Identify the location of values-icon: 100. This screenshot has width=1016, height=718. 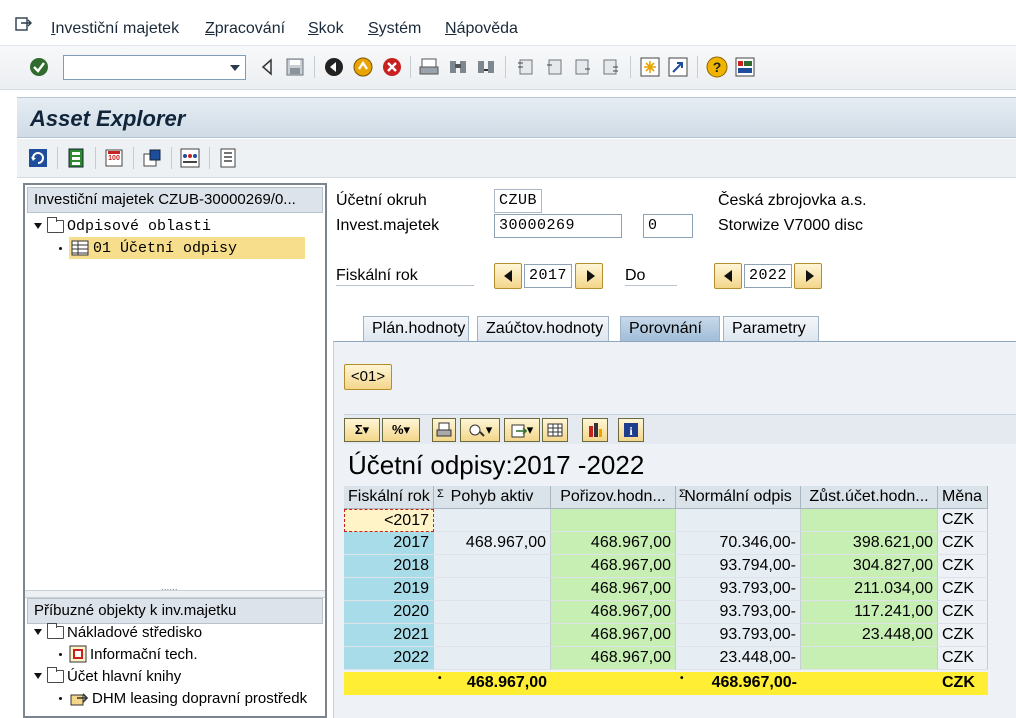
(114, 158).